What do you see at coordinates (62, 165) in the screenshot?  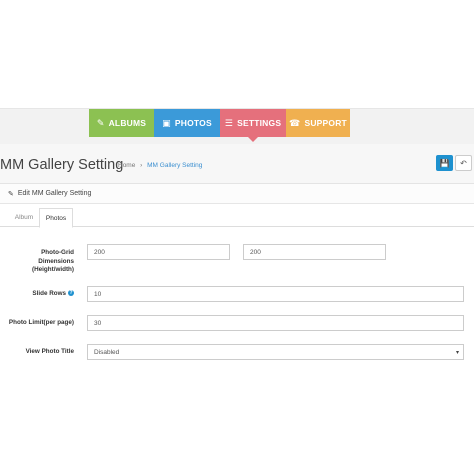 I see `page-title: MM Gallery Setting` at bounding box center [62, 165].